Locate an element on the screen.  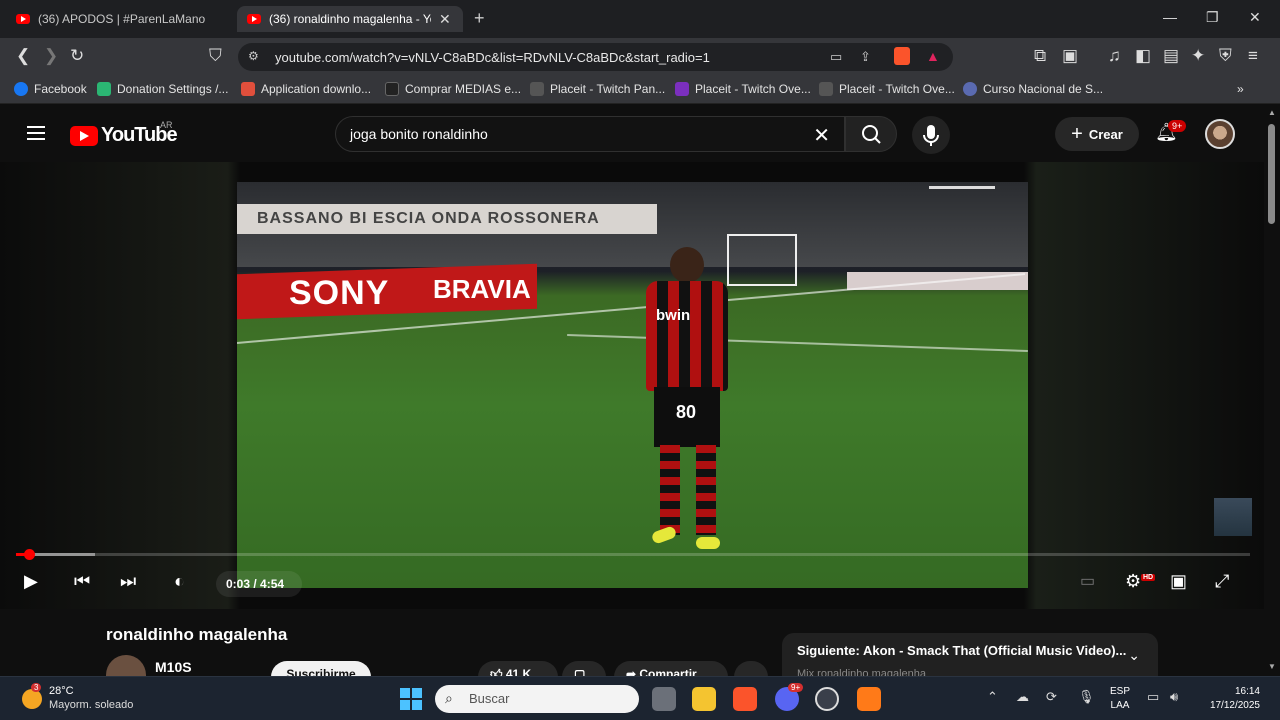
temperature: 28°C is located at coordinates (61, 691).